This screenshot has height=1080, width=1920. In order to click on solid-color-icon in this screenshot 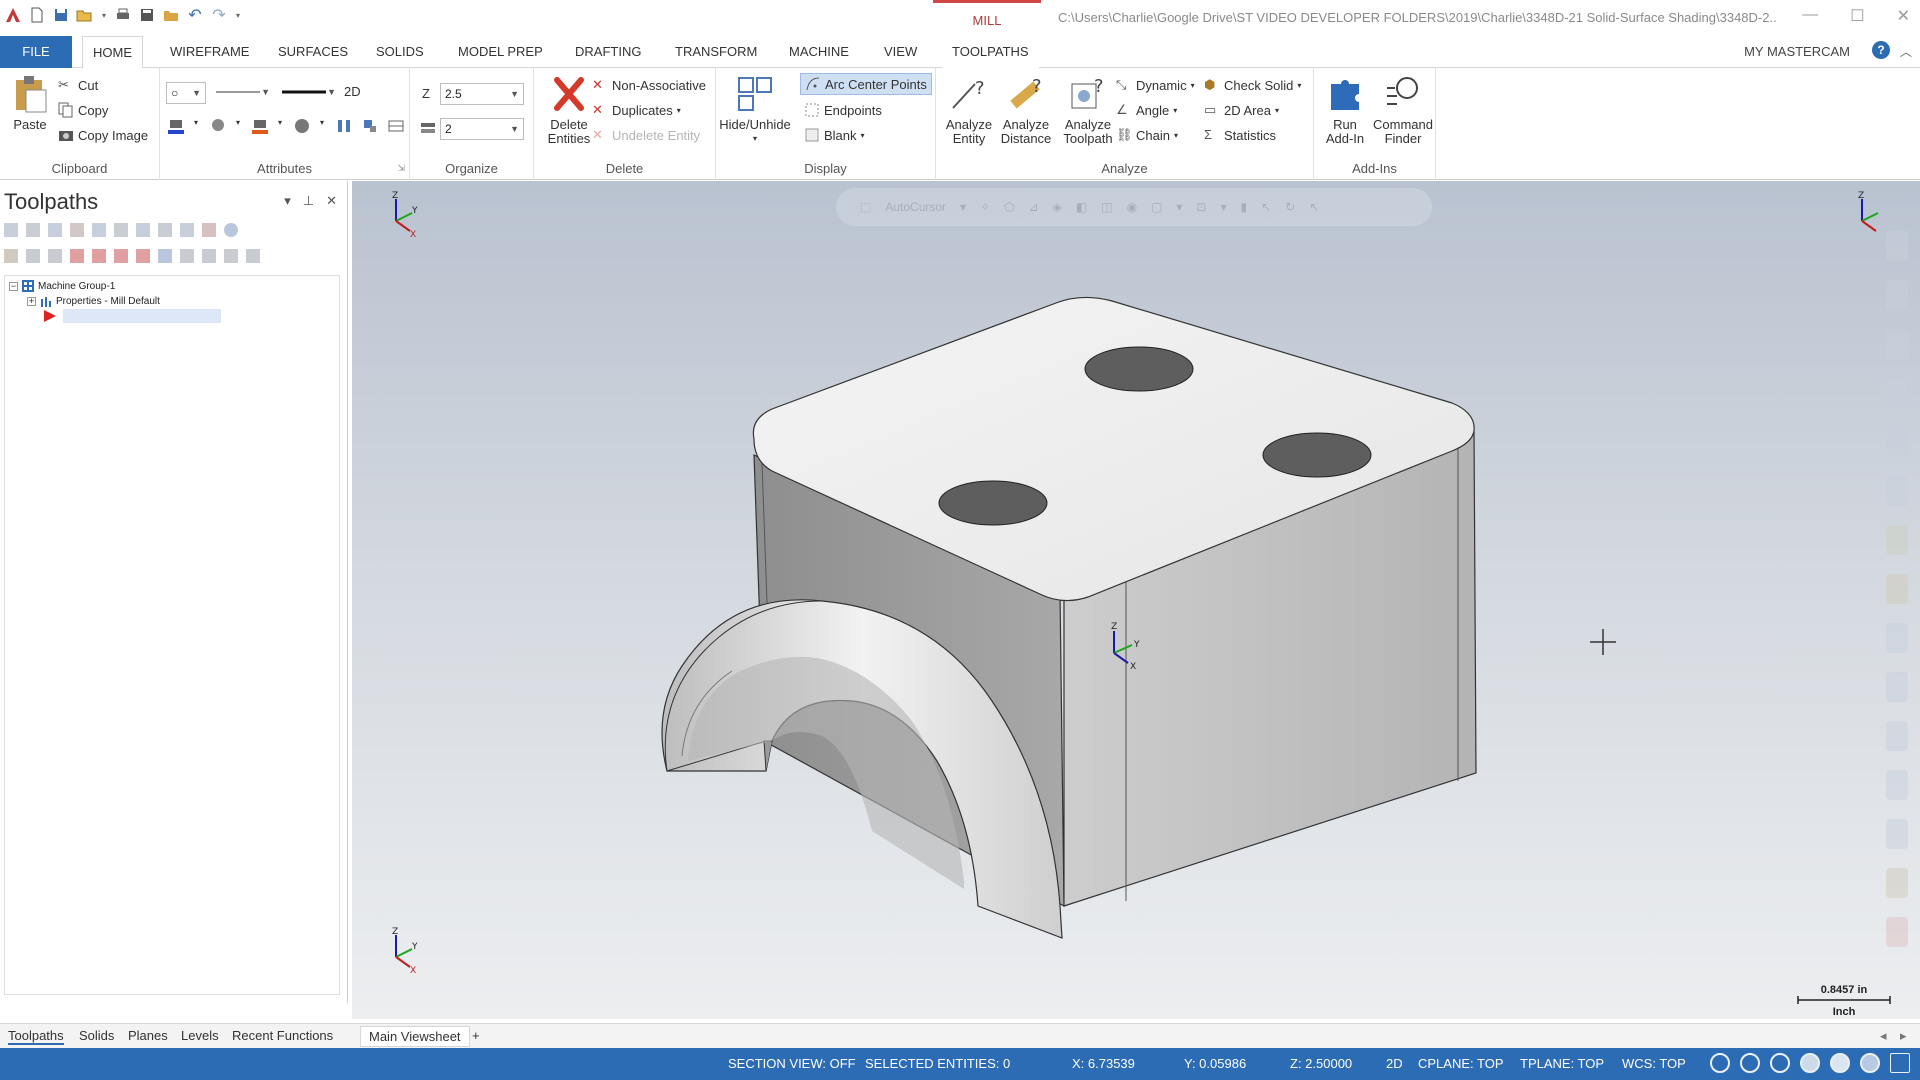, I will do `click(218, 126)`.